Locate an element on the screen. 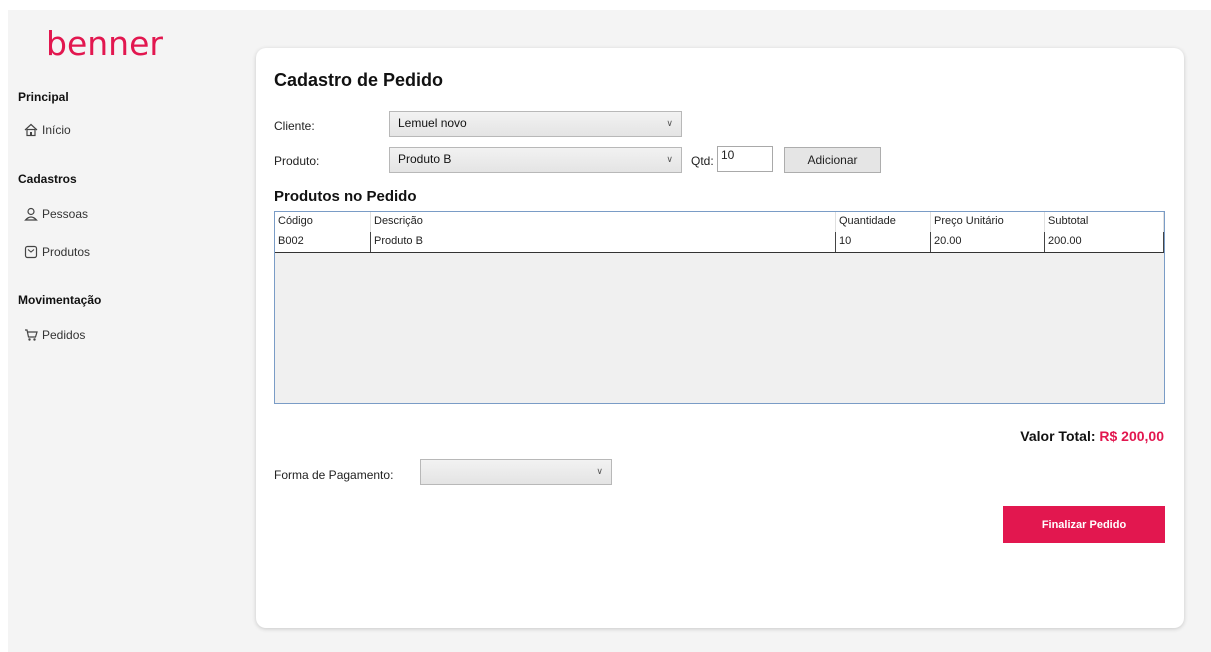 Image resolution: width=1211 pixels, height=652 pixels. qtd-input: 10 is located at coordinates (745, 159).